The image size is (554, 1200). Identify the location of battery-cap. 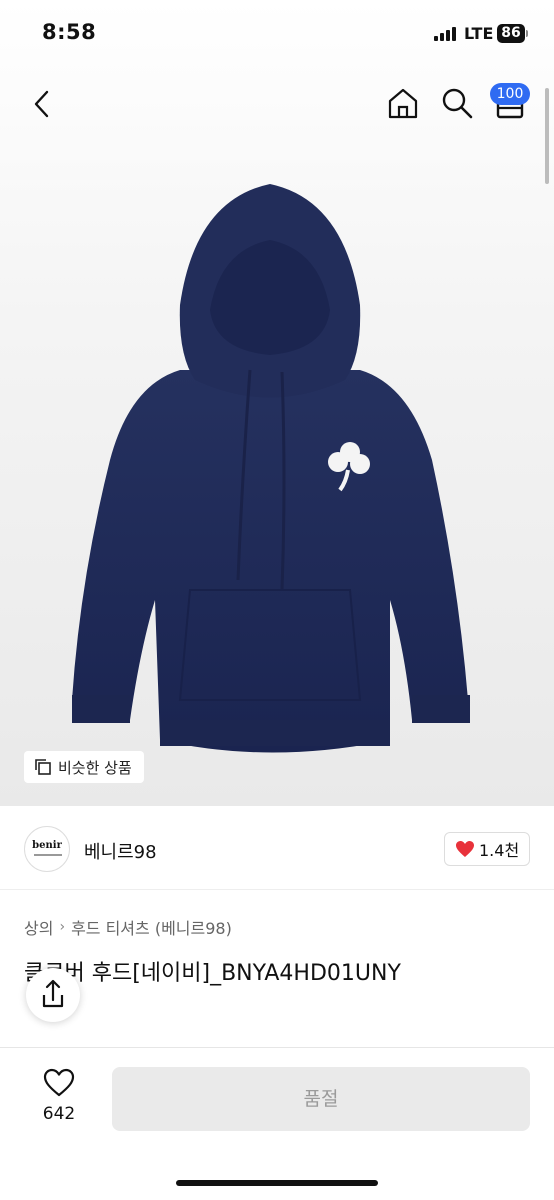
(527, 33).